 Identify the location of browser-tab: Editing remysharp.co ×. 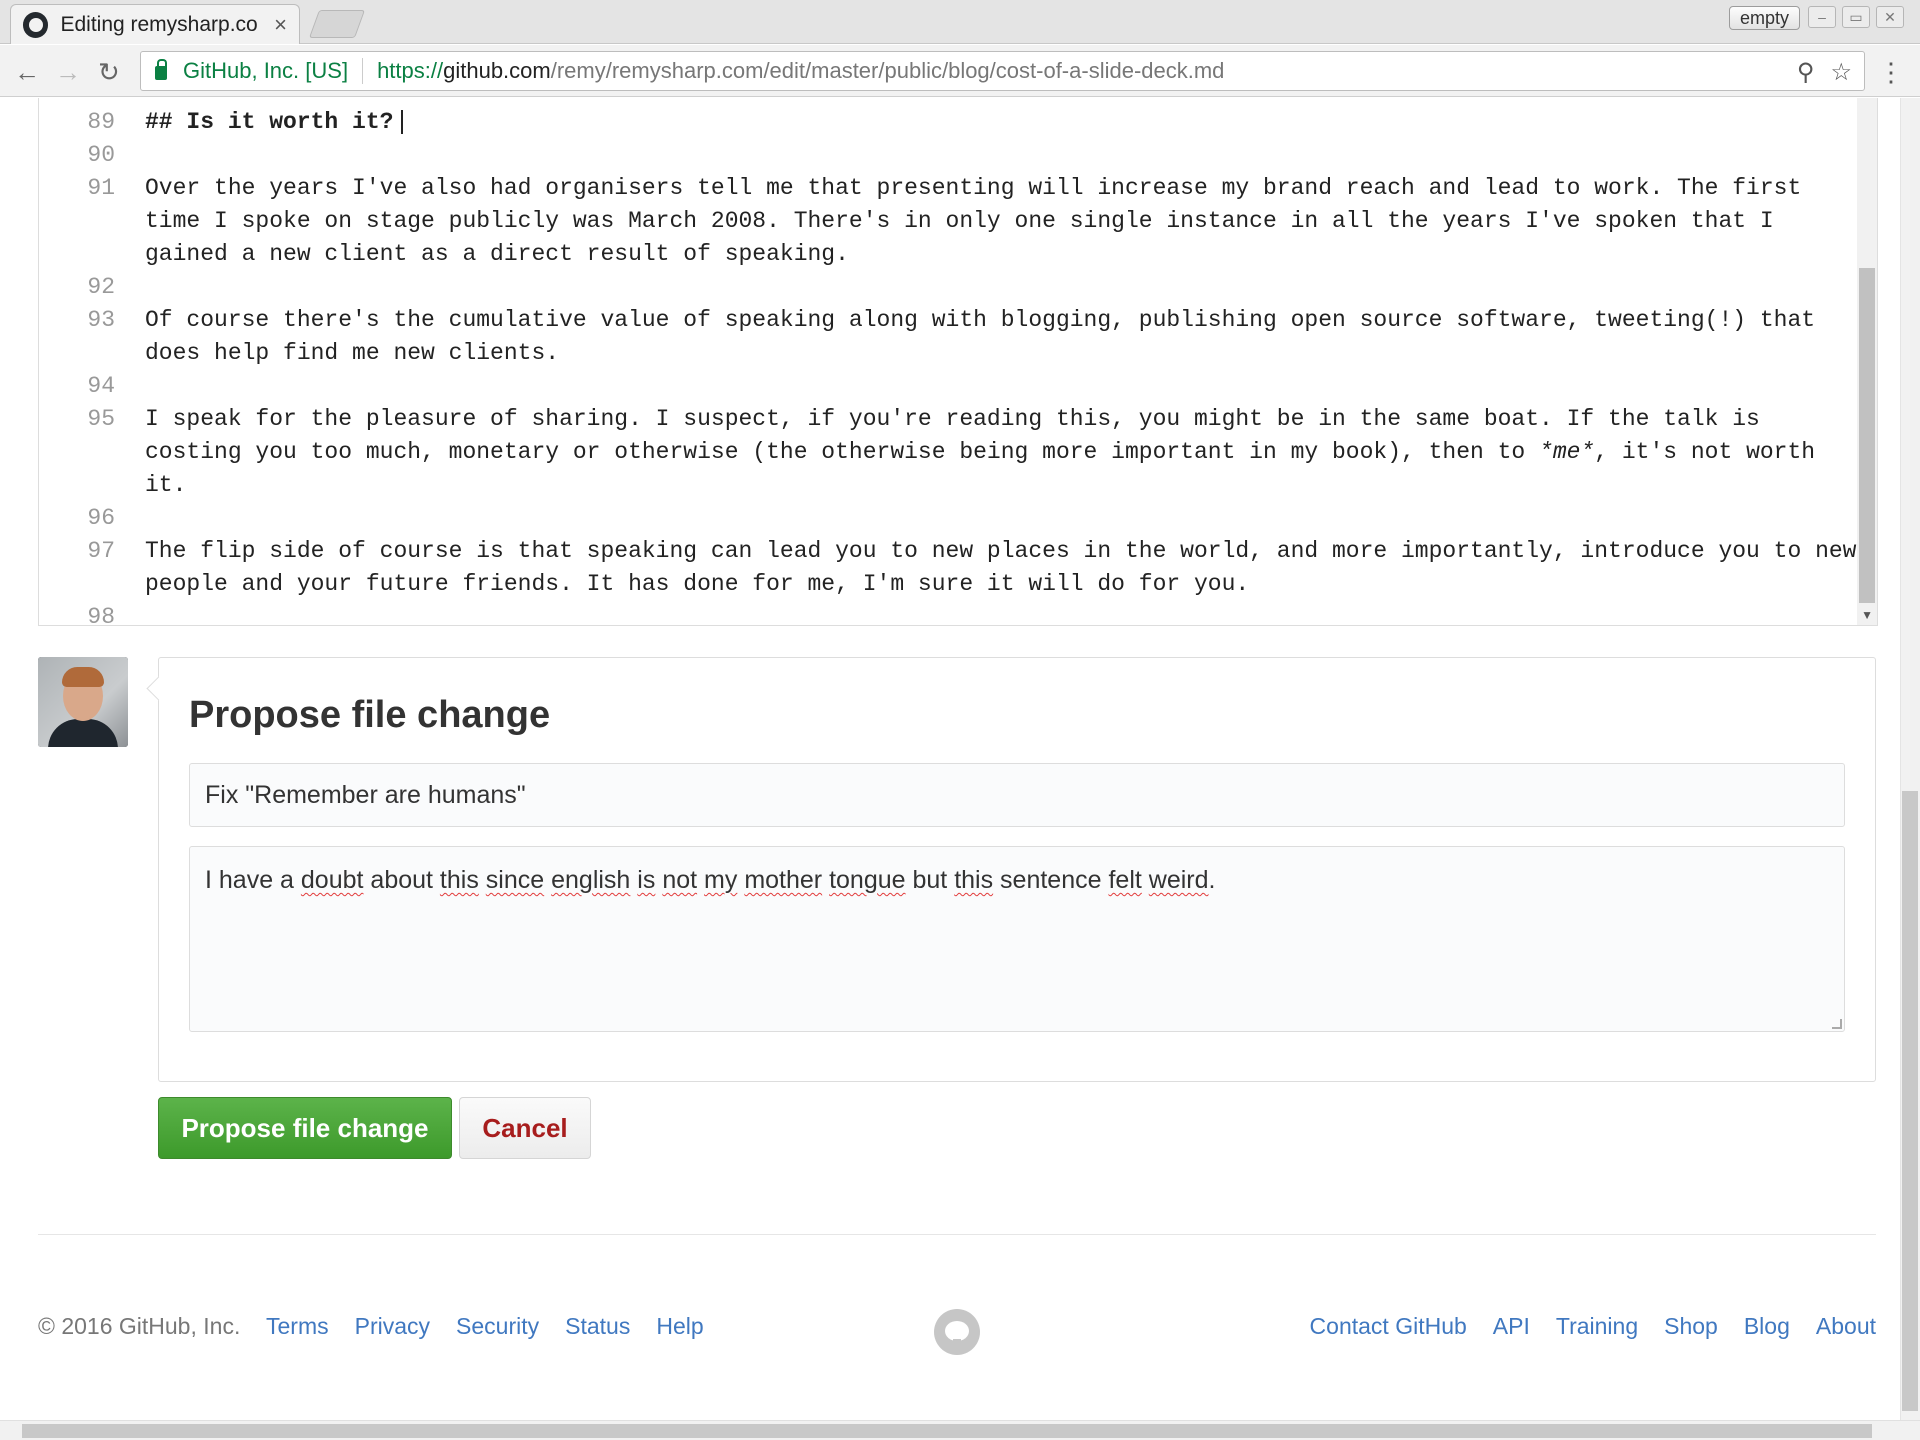
(155, 24).